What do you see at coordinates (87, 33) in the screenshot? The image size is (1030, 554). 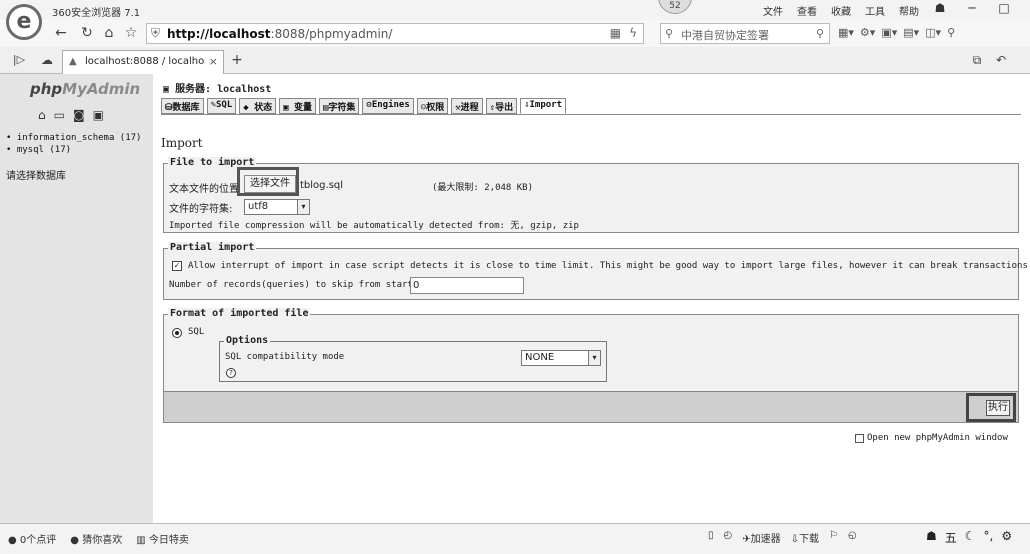 I see `refresh-icon: ↻` at bounding box center [87, 33].